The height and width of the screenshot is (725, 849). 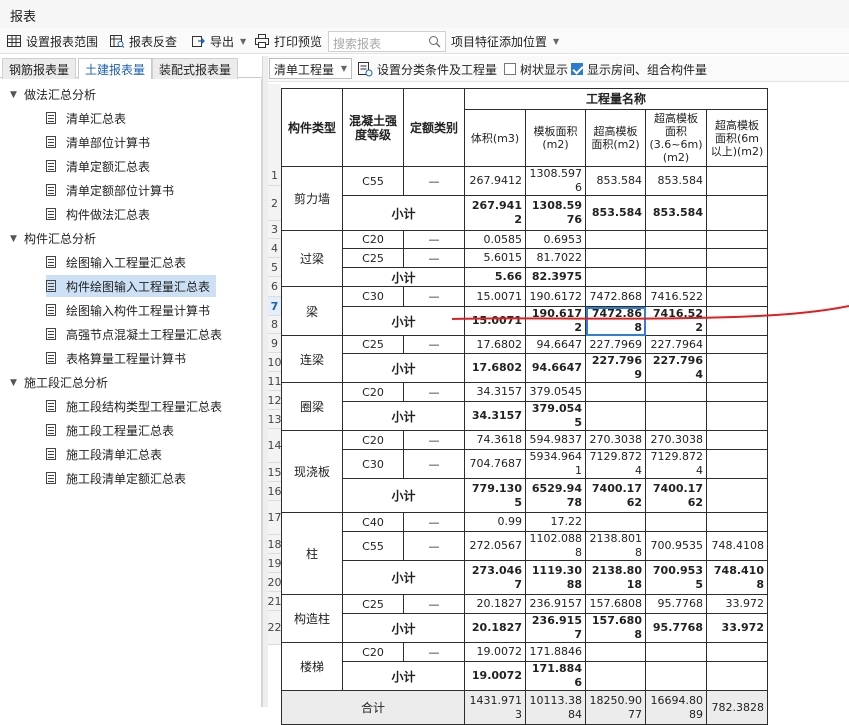 What do you see at coordinates (59, 382) in the screenshot?
I see `tree-group-segment-summary: ▼ 施工段汇总分析` at bounding box center [59, 382].